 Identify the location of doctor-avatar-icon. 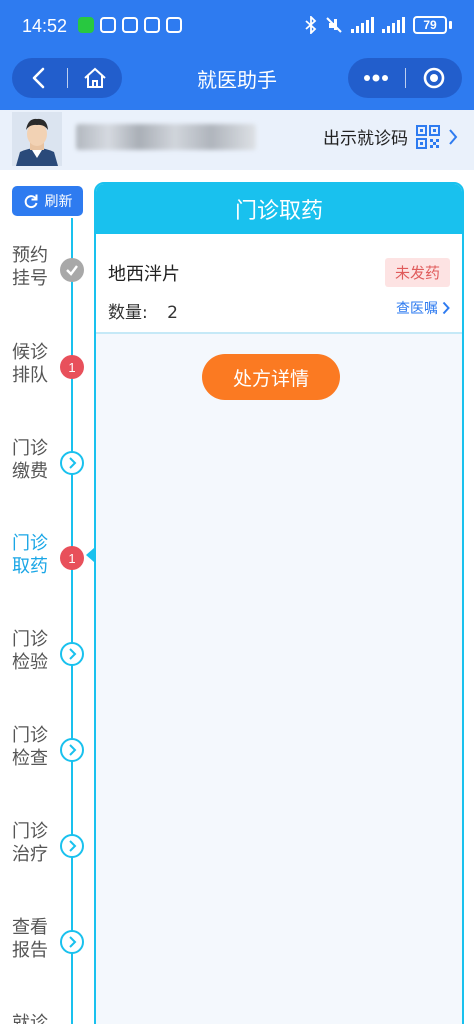
(37, 139).